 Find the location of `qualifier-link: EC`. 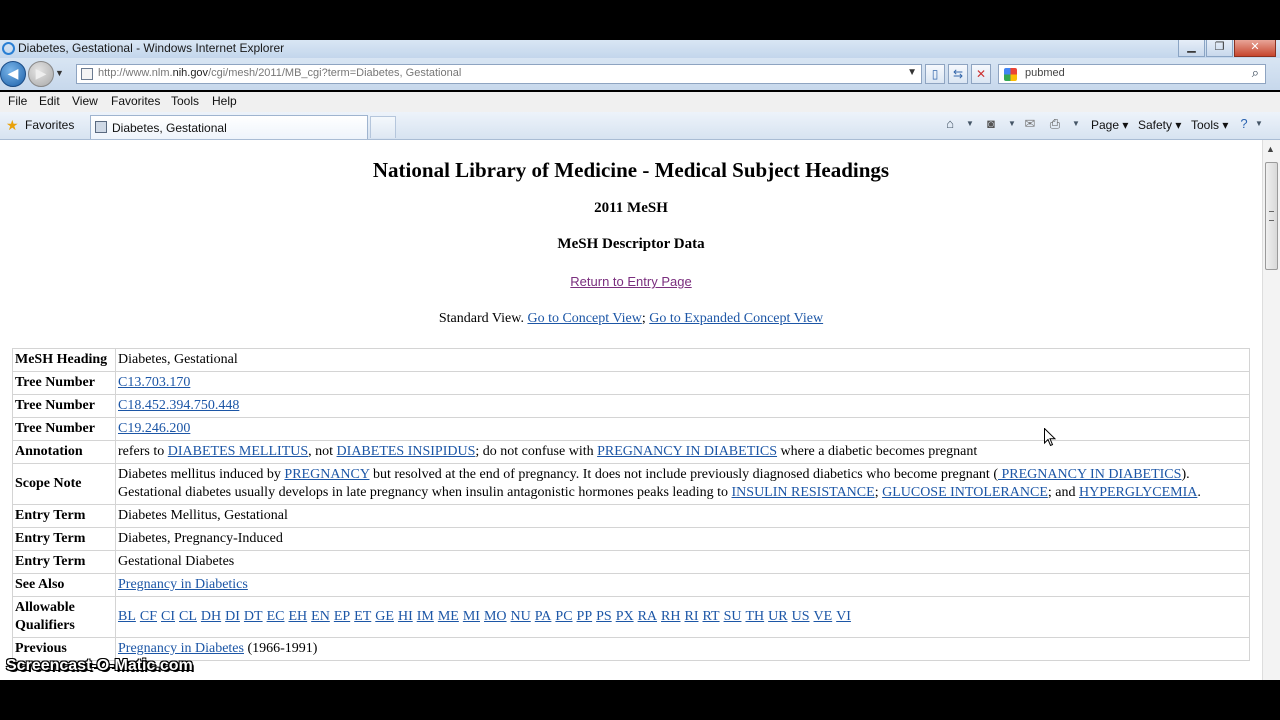

qualifier-link: EC is located at coordinates (276, 616).